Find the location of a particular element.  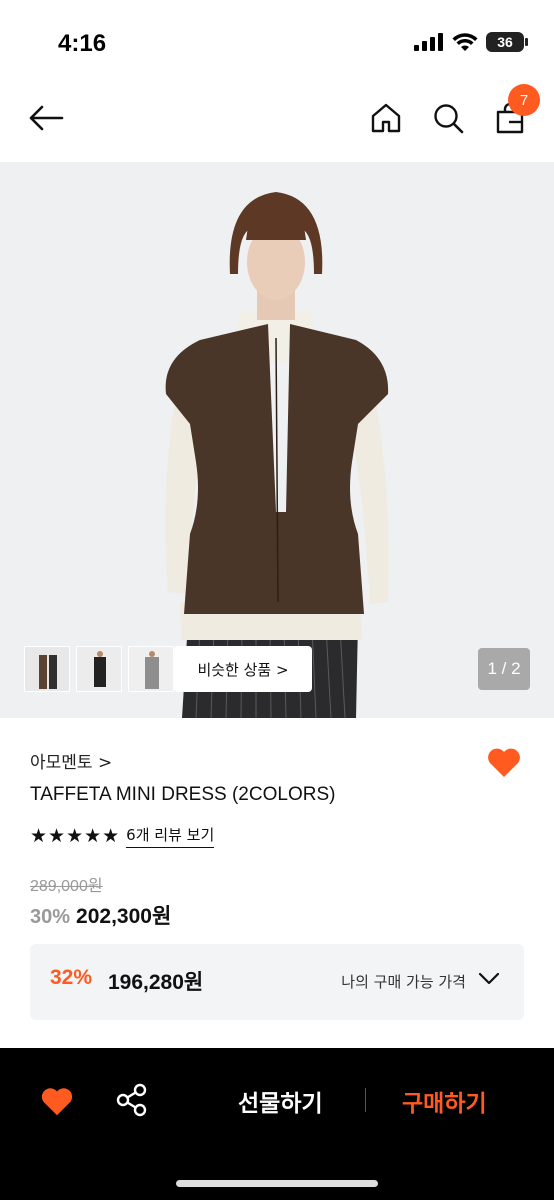

sale-price: 202,300원 is located at coordinates (124, 916).